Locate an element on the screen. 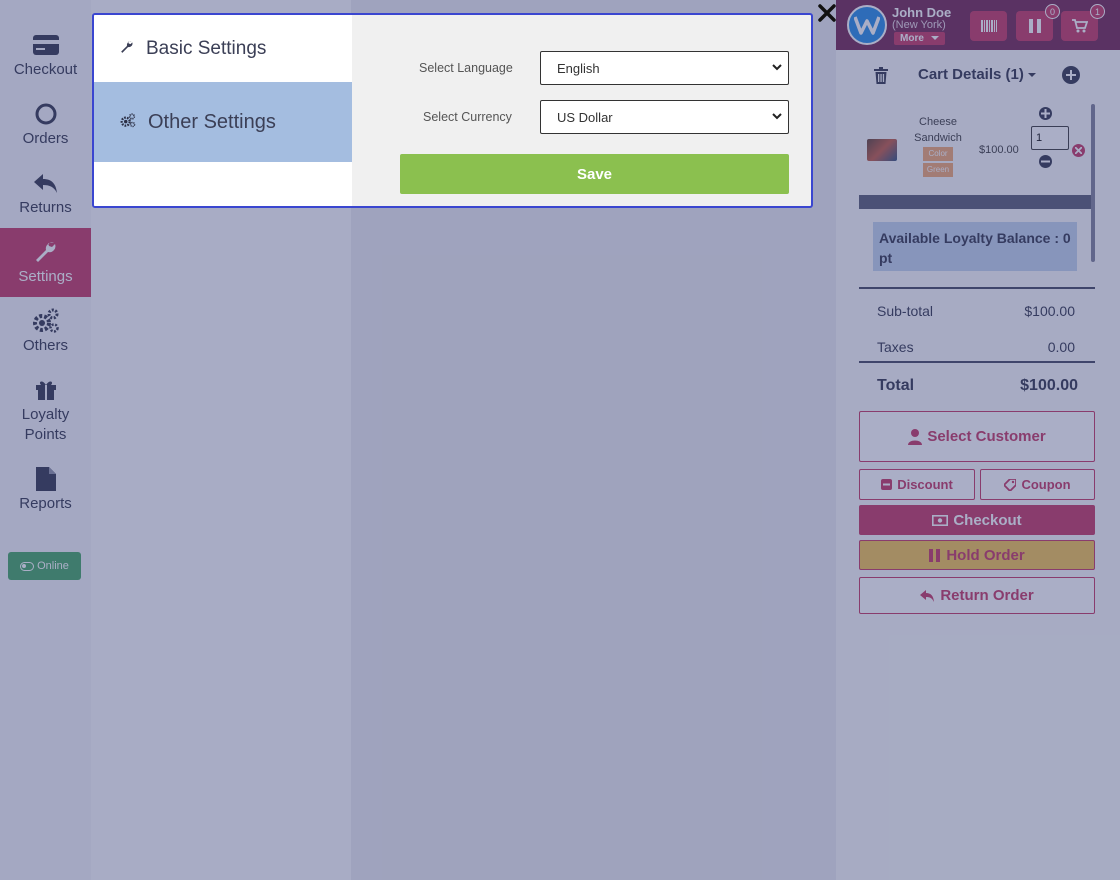 Image resolution: width=1120 pixels, height=880 pixels. language-label: Select Language is located at coordinates (466, 68).